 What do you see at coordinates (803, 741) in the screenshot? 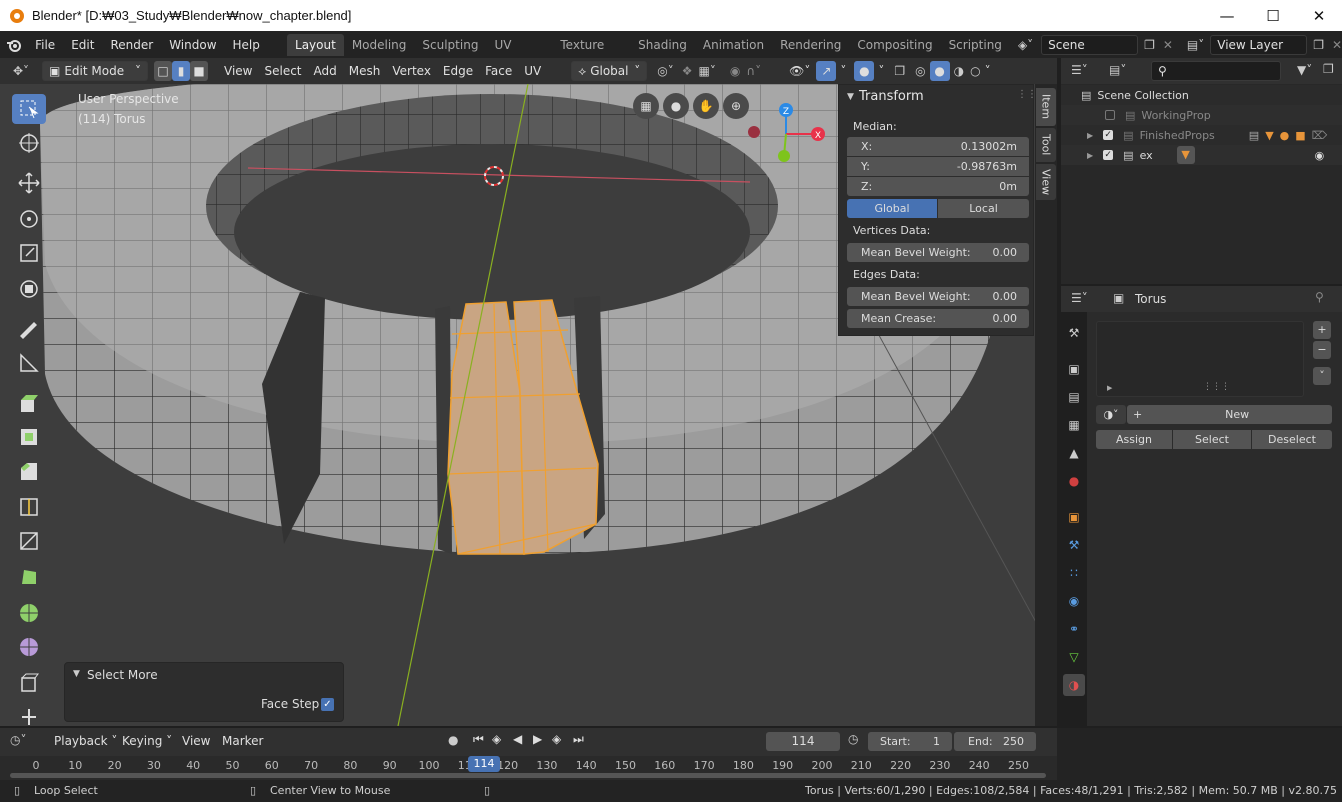
I see `current-frame-field: 114` at bounding box center [803, 741].